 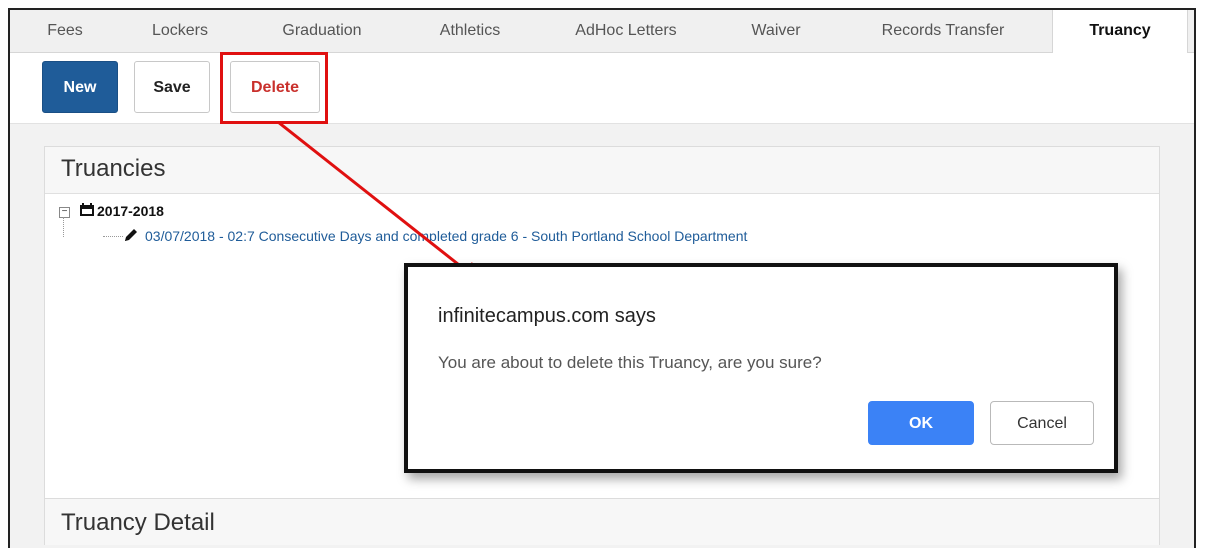 What do you see at coordinates (274, 88) in the screenshot?
I see `delete-highlight-box` at bounding box center [274, 88].